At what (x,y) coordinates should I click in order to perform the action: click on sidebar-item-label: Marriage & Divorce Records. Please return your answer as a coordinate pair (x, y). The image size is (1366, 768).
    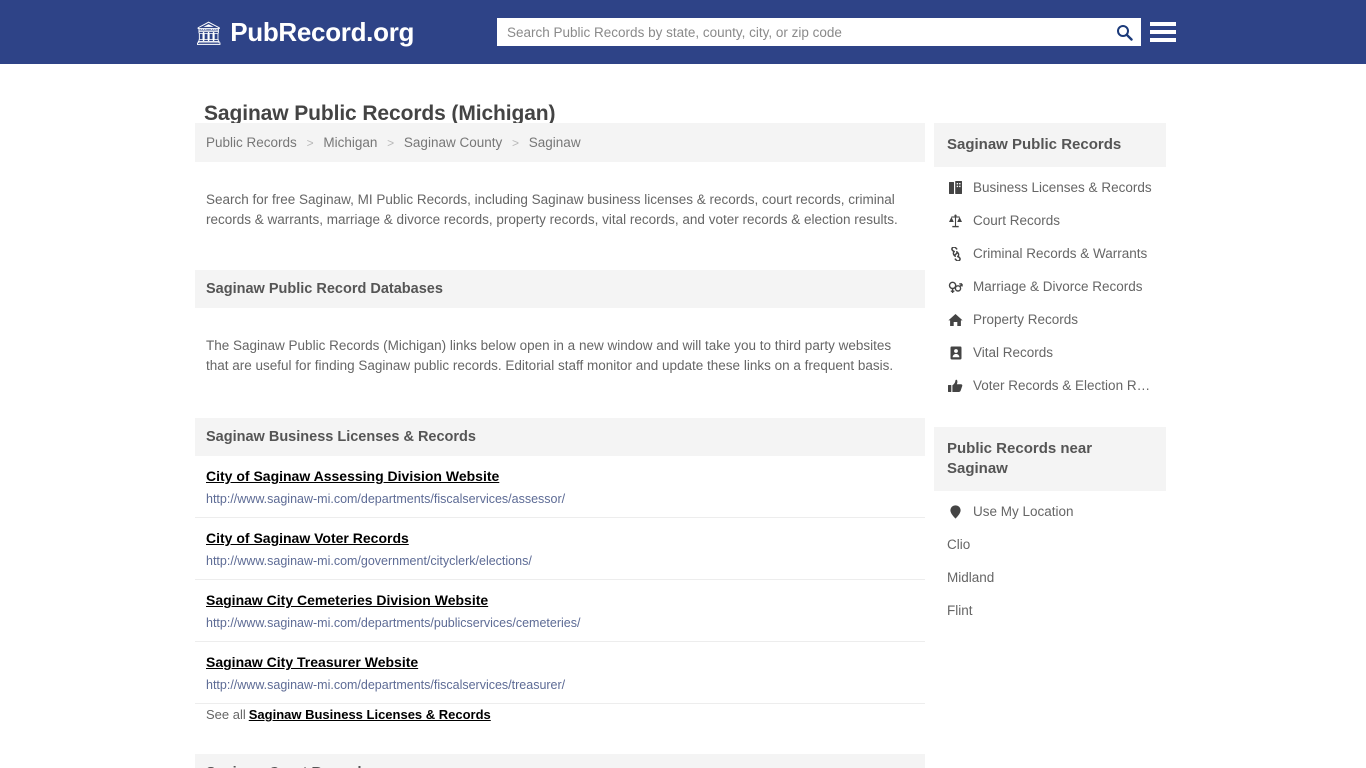
    Looking at the image, I should click on (1058, 286).